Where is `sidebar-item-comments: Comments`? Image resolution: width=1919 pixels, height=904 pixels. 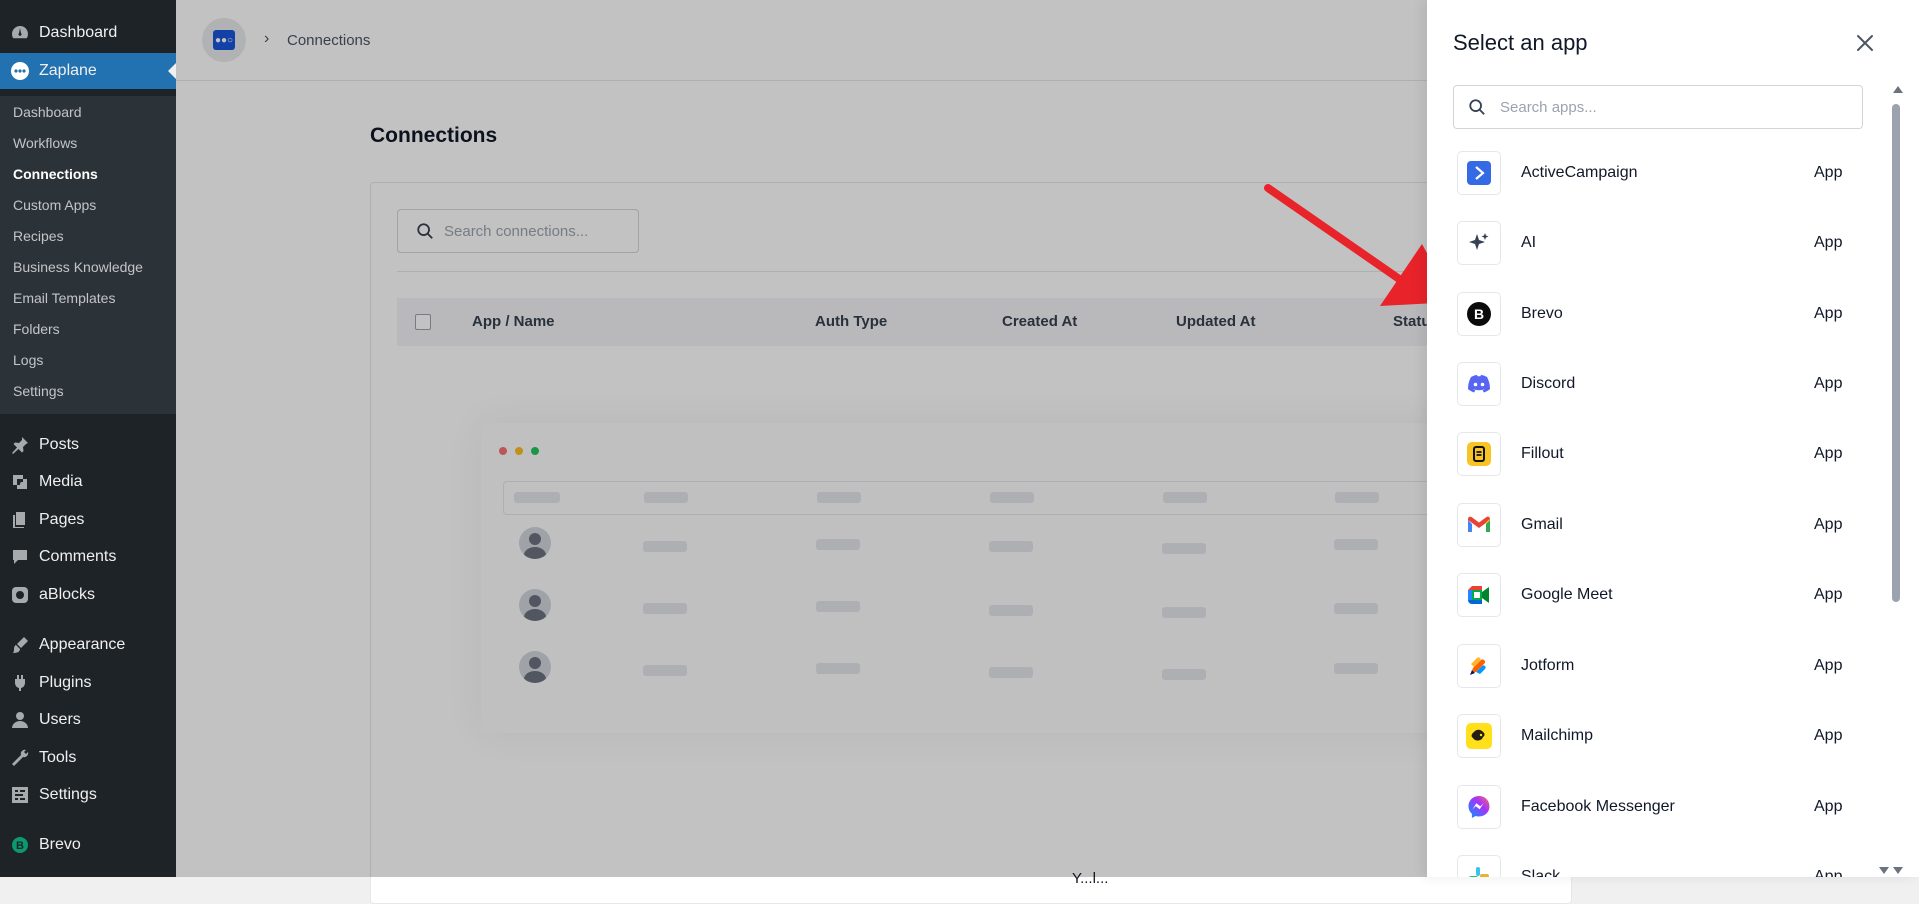 sidebar-item-comments: Comments is located at coordinates (88, 557).